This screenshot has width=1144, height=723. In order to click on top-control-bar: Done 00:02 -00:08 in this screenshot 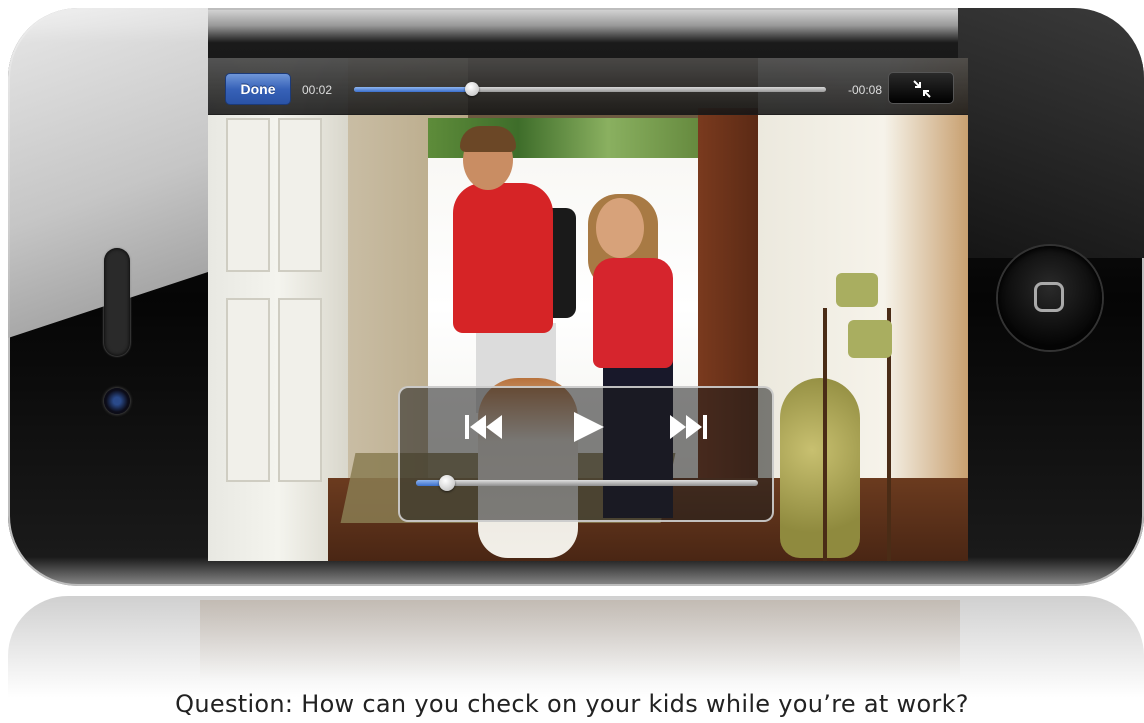, I will do `click(588, 86)`.